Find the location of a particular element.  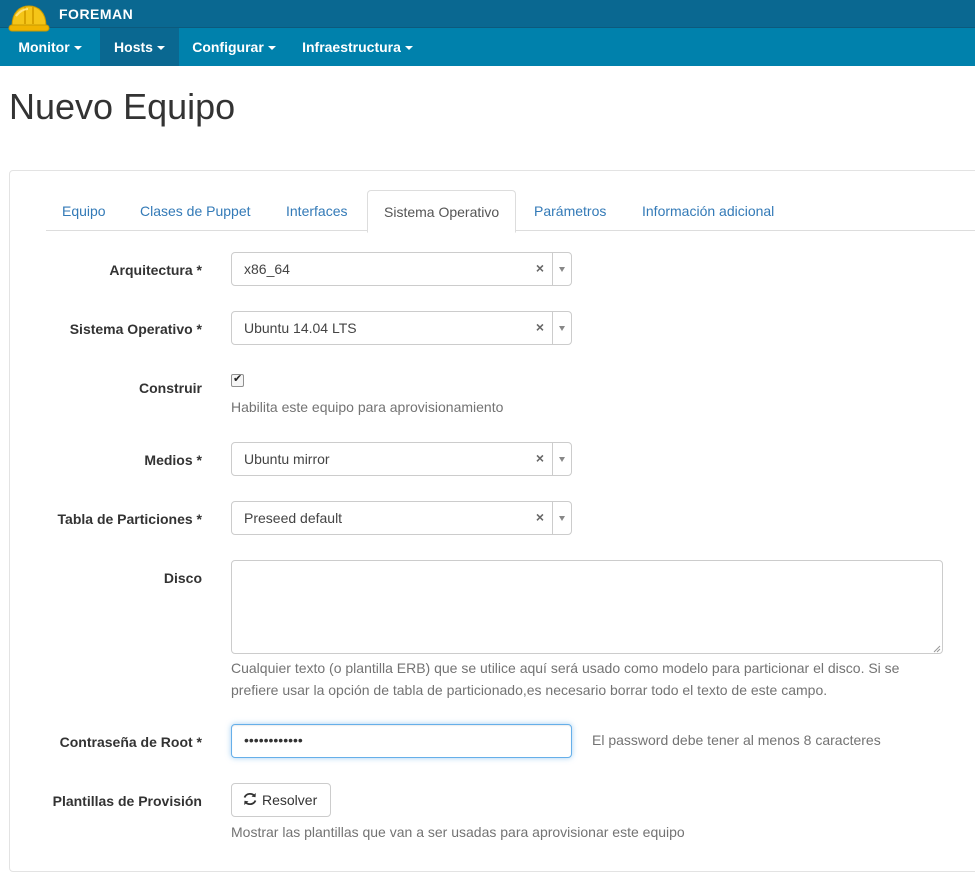

nav-configurar: Configurar is located at coordinates (234, 47).